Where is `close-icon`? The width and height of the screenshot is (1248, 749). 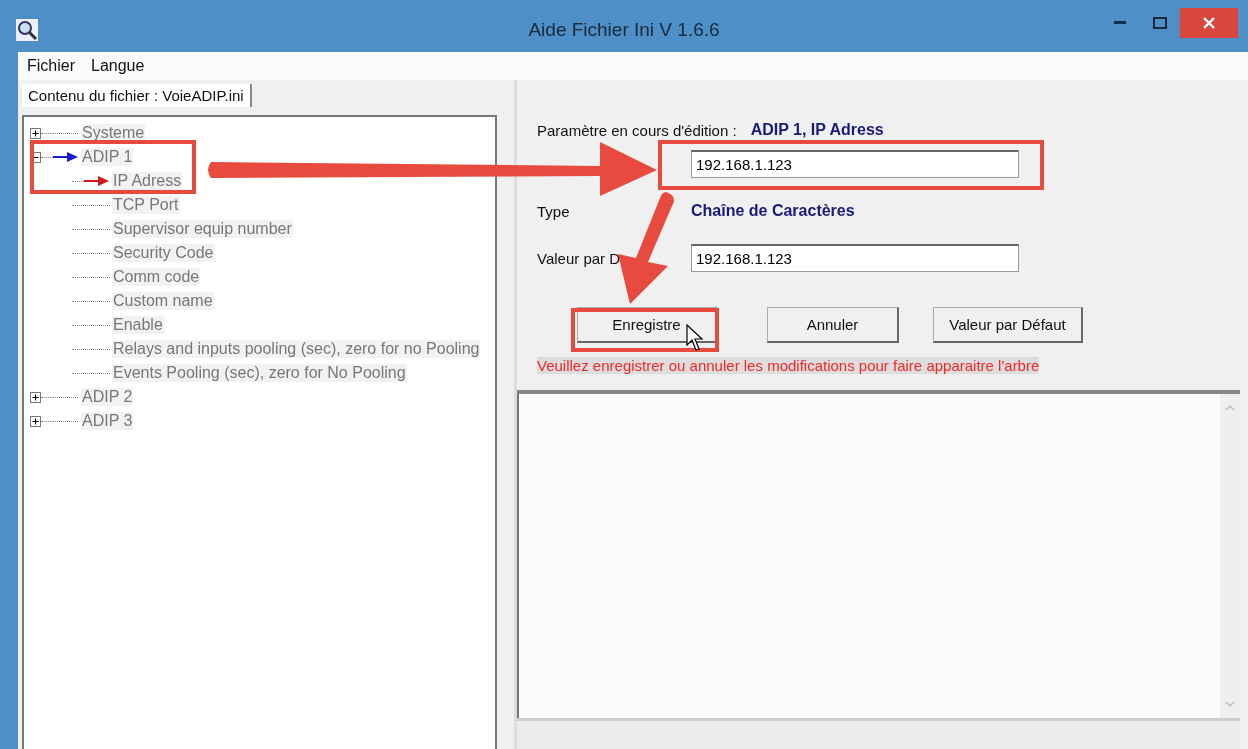 close-icon is located at coordinates (1209, 23).